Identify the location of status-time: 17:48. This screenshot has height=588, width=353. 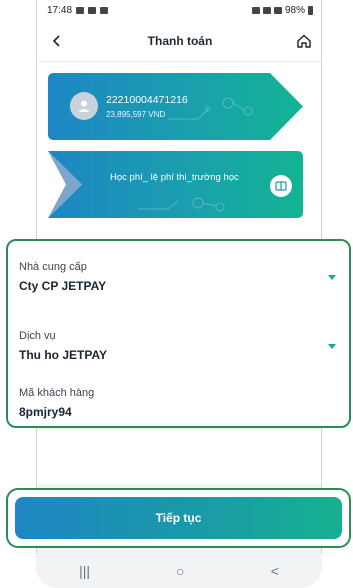
(60, 10).